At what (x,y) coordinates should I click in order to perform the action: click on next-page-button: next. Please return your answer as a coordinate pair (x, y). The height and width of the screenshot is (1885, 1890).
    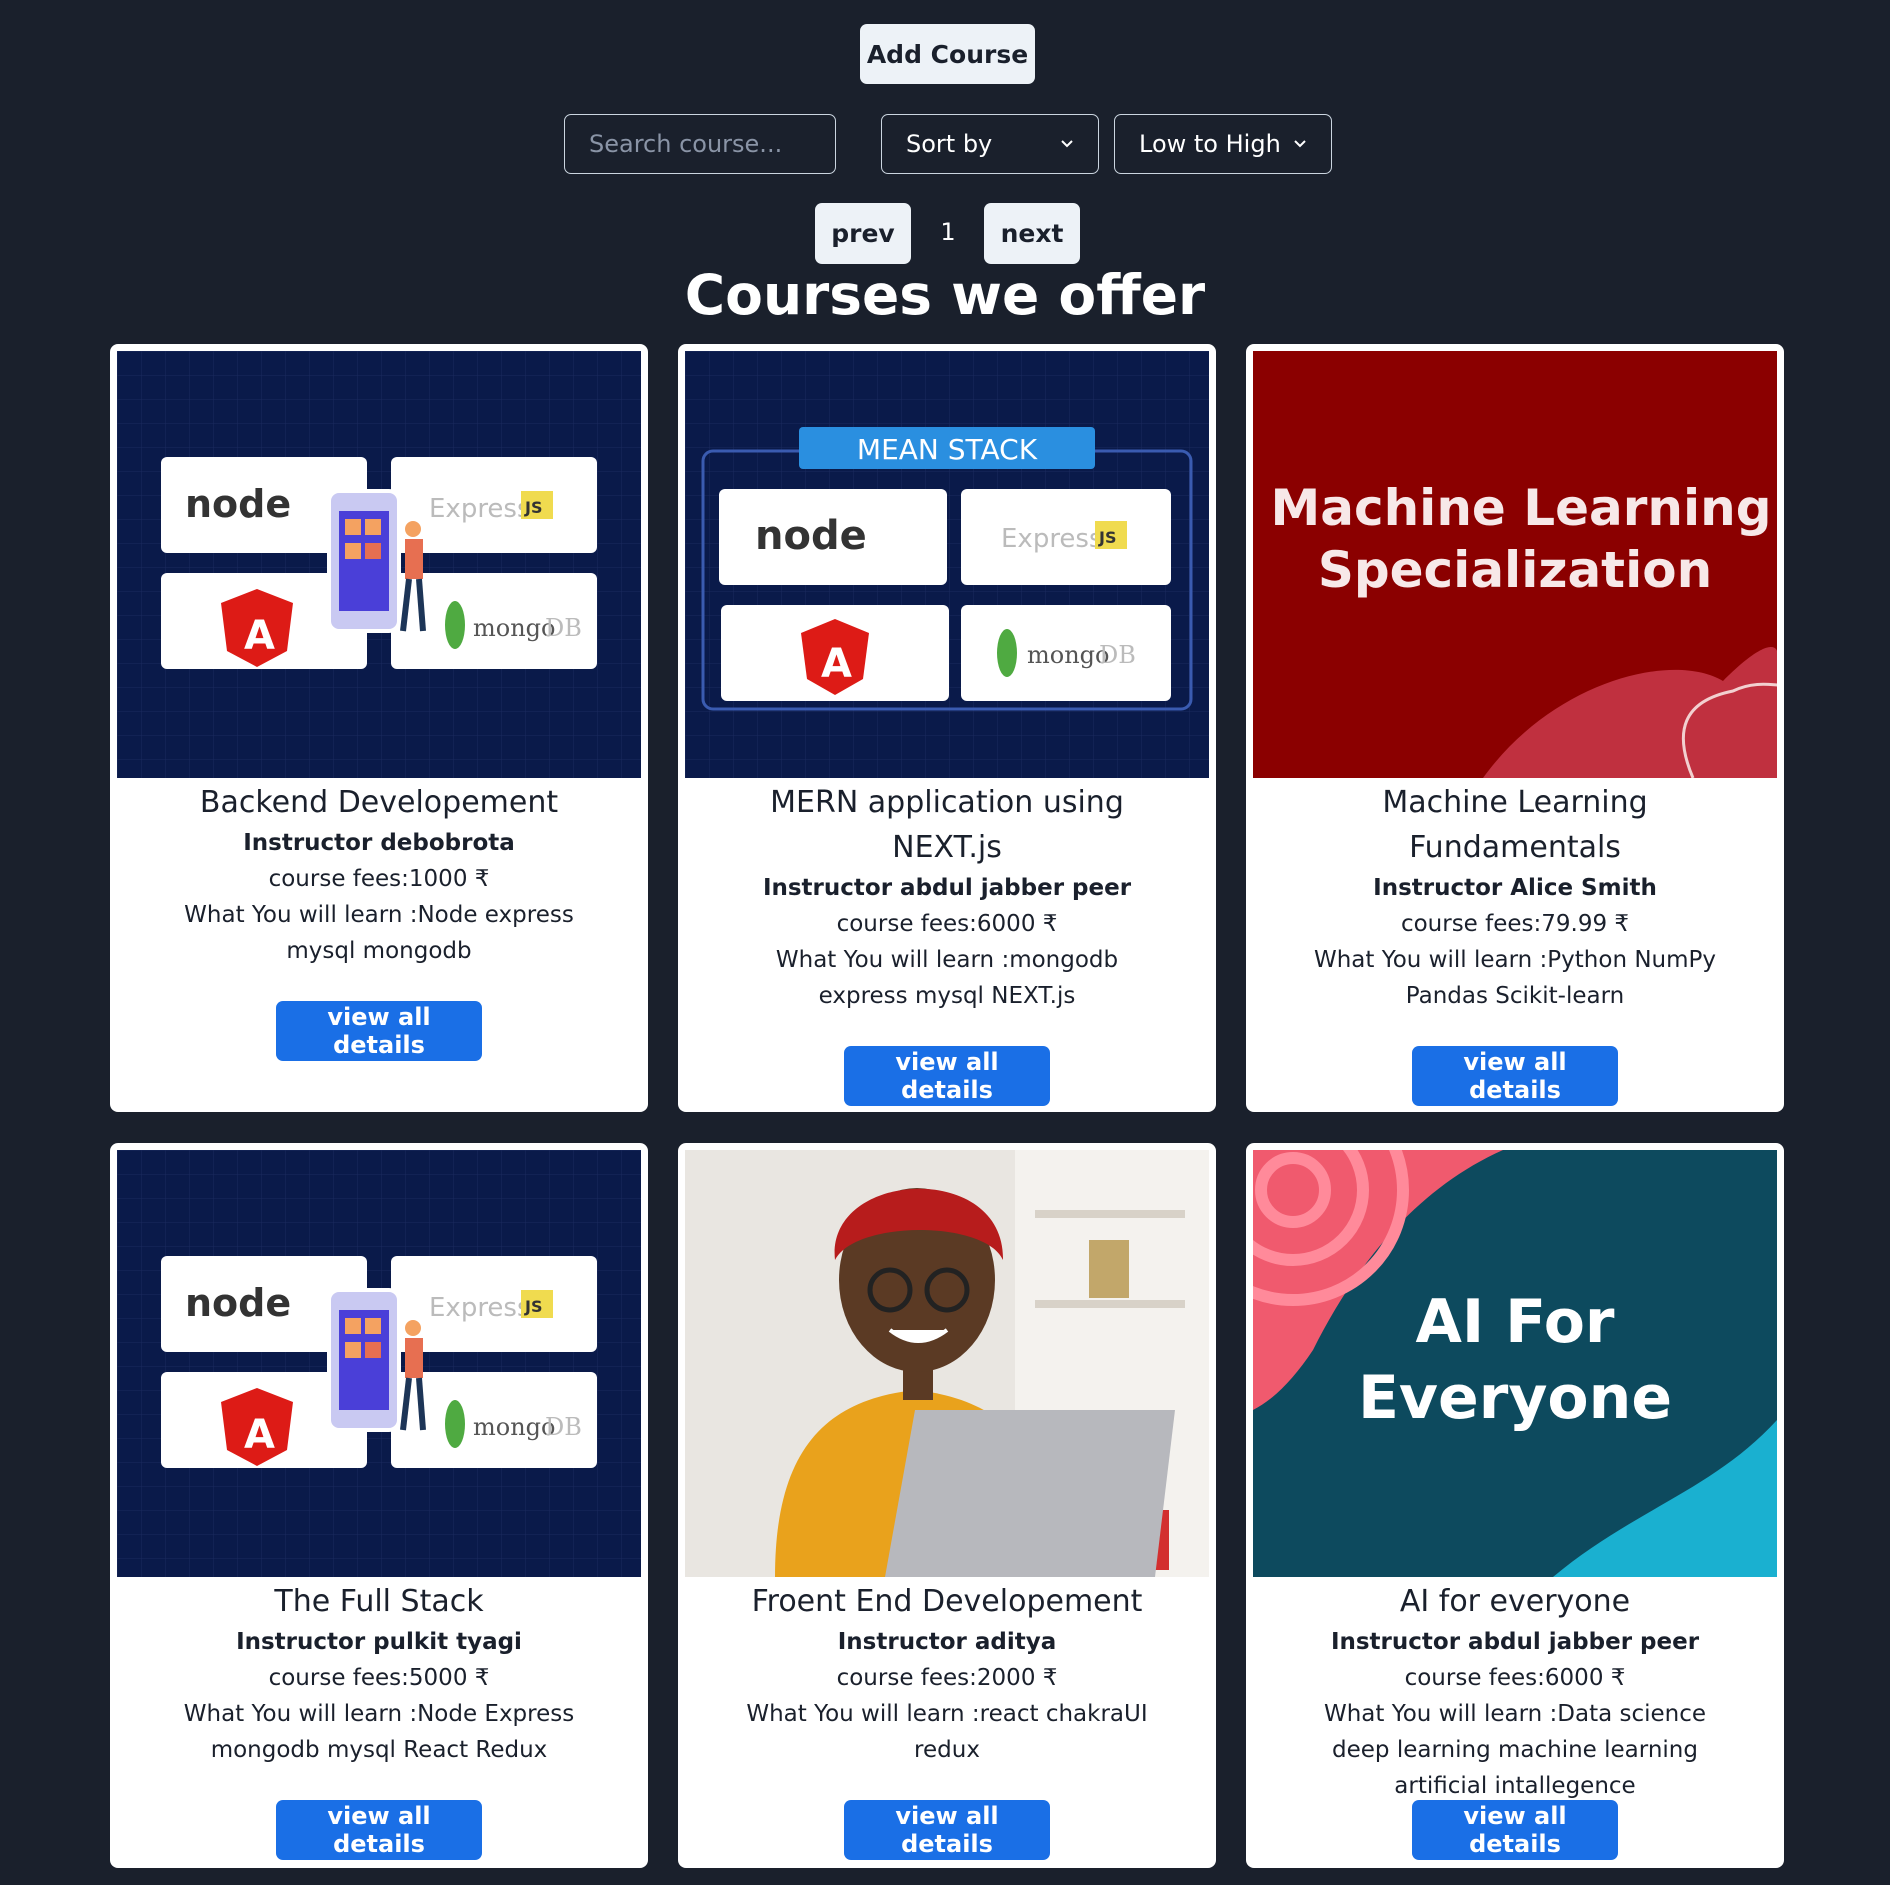
    Looking at the image, I should click on (1032, 233).